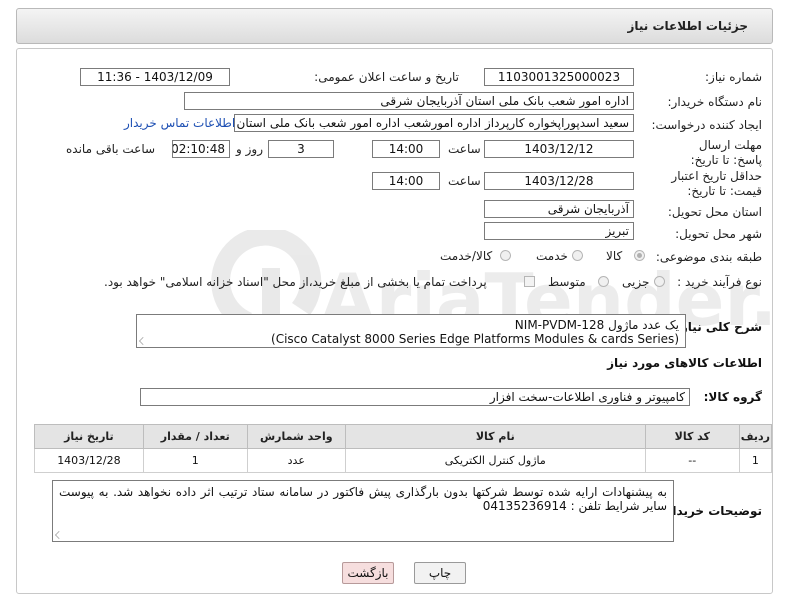  I want to click on deadline-time-word: ساعت, so click(464, 149).